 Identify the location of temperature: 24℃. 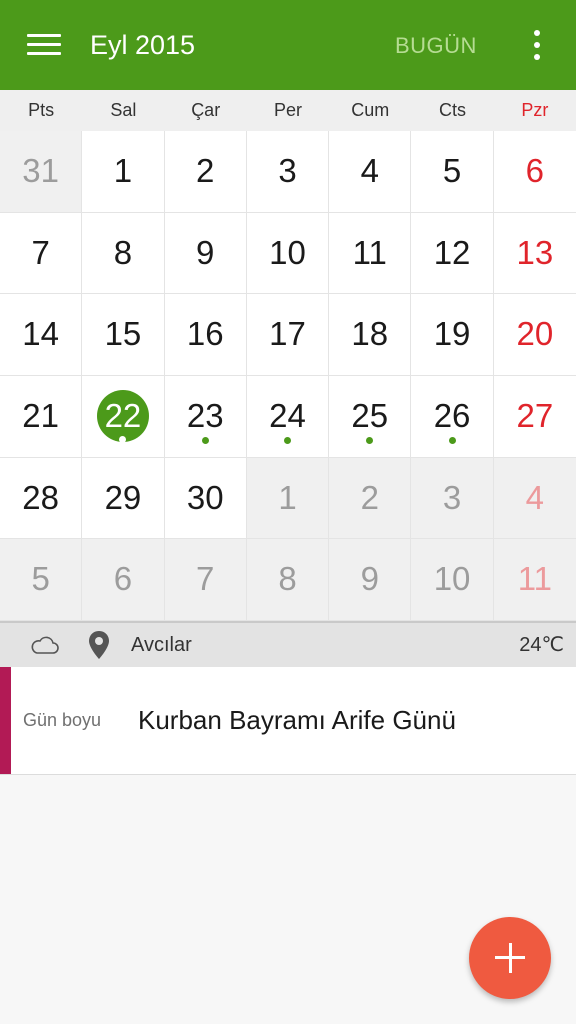
(541, 645).